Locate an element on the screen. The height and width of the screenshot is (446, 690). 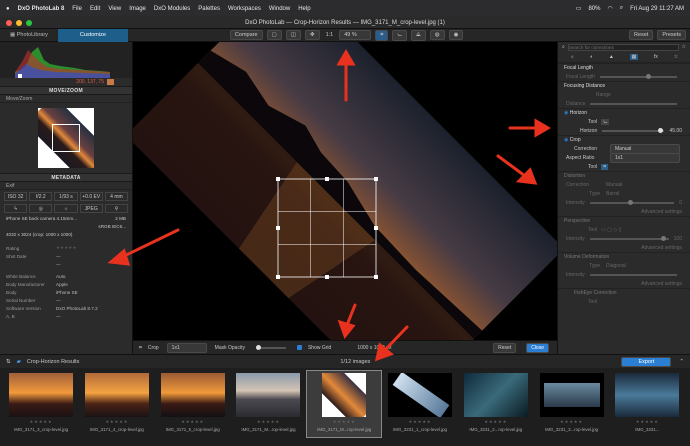
thumbnail: ★★★★★ IMG_3231_1_crop-level.jpg is located at coordinates (420, 404).